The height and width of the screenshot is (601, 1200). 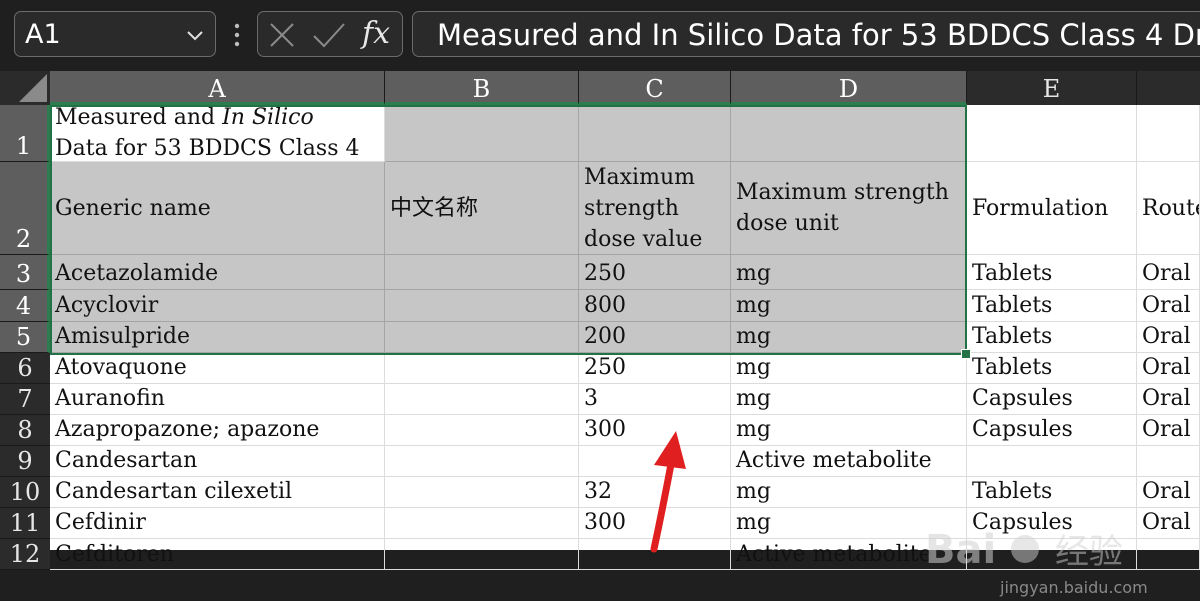 What do you see at coordinates (1168, 208) in the screenshot?
I see `cell-f2: Route` at bounding box center [1168, 208].